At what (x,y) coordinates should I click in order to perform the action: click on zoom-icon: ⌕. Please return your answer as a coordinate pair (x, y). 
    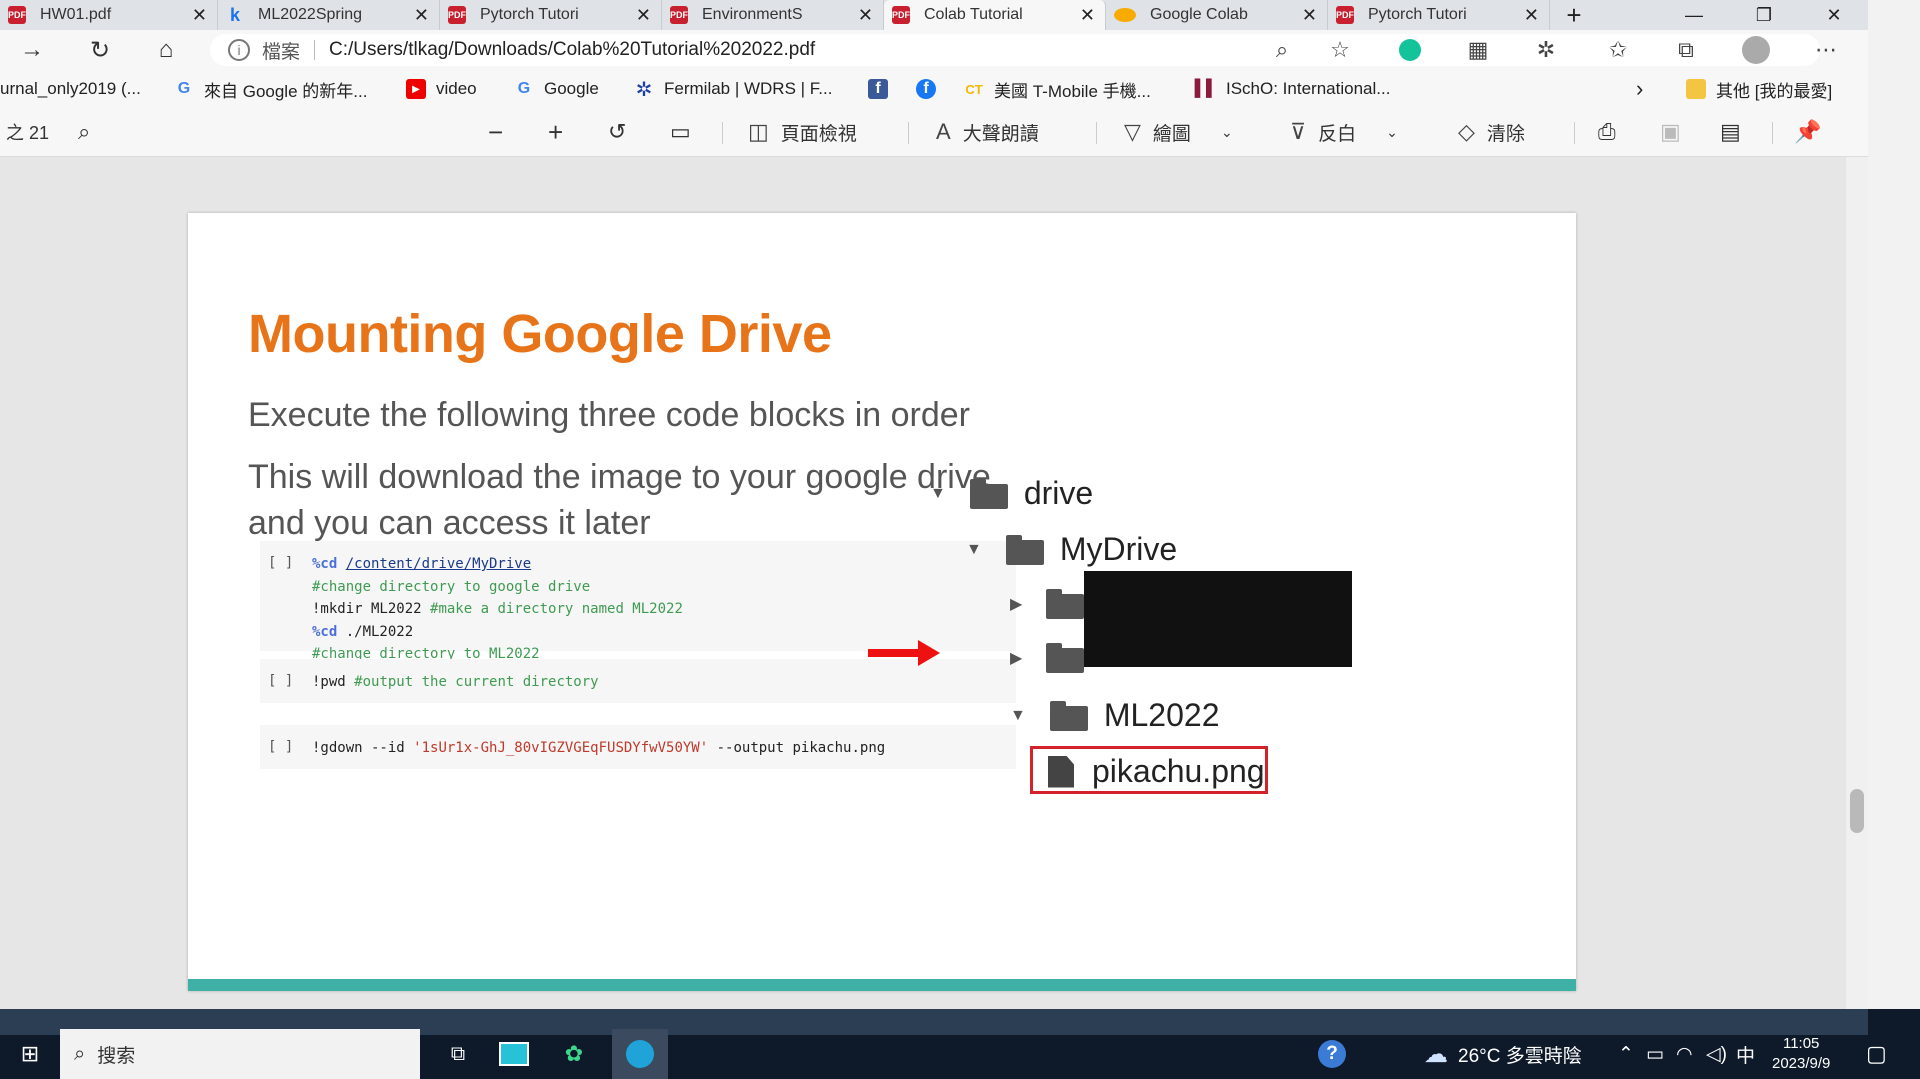
    Looking at the image, I should click on (1282, 50).